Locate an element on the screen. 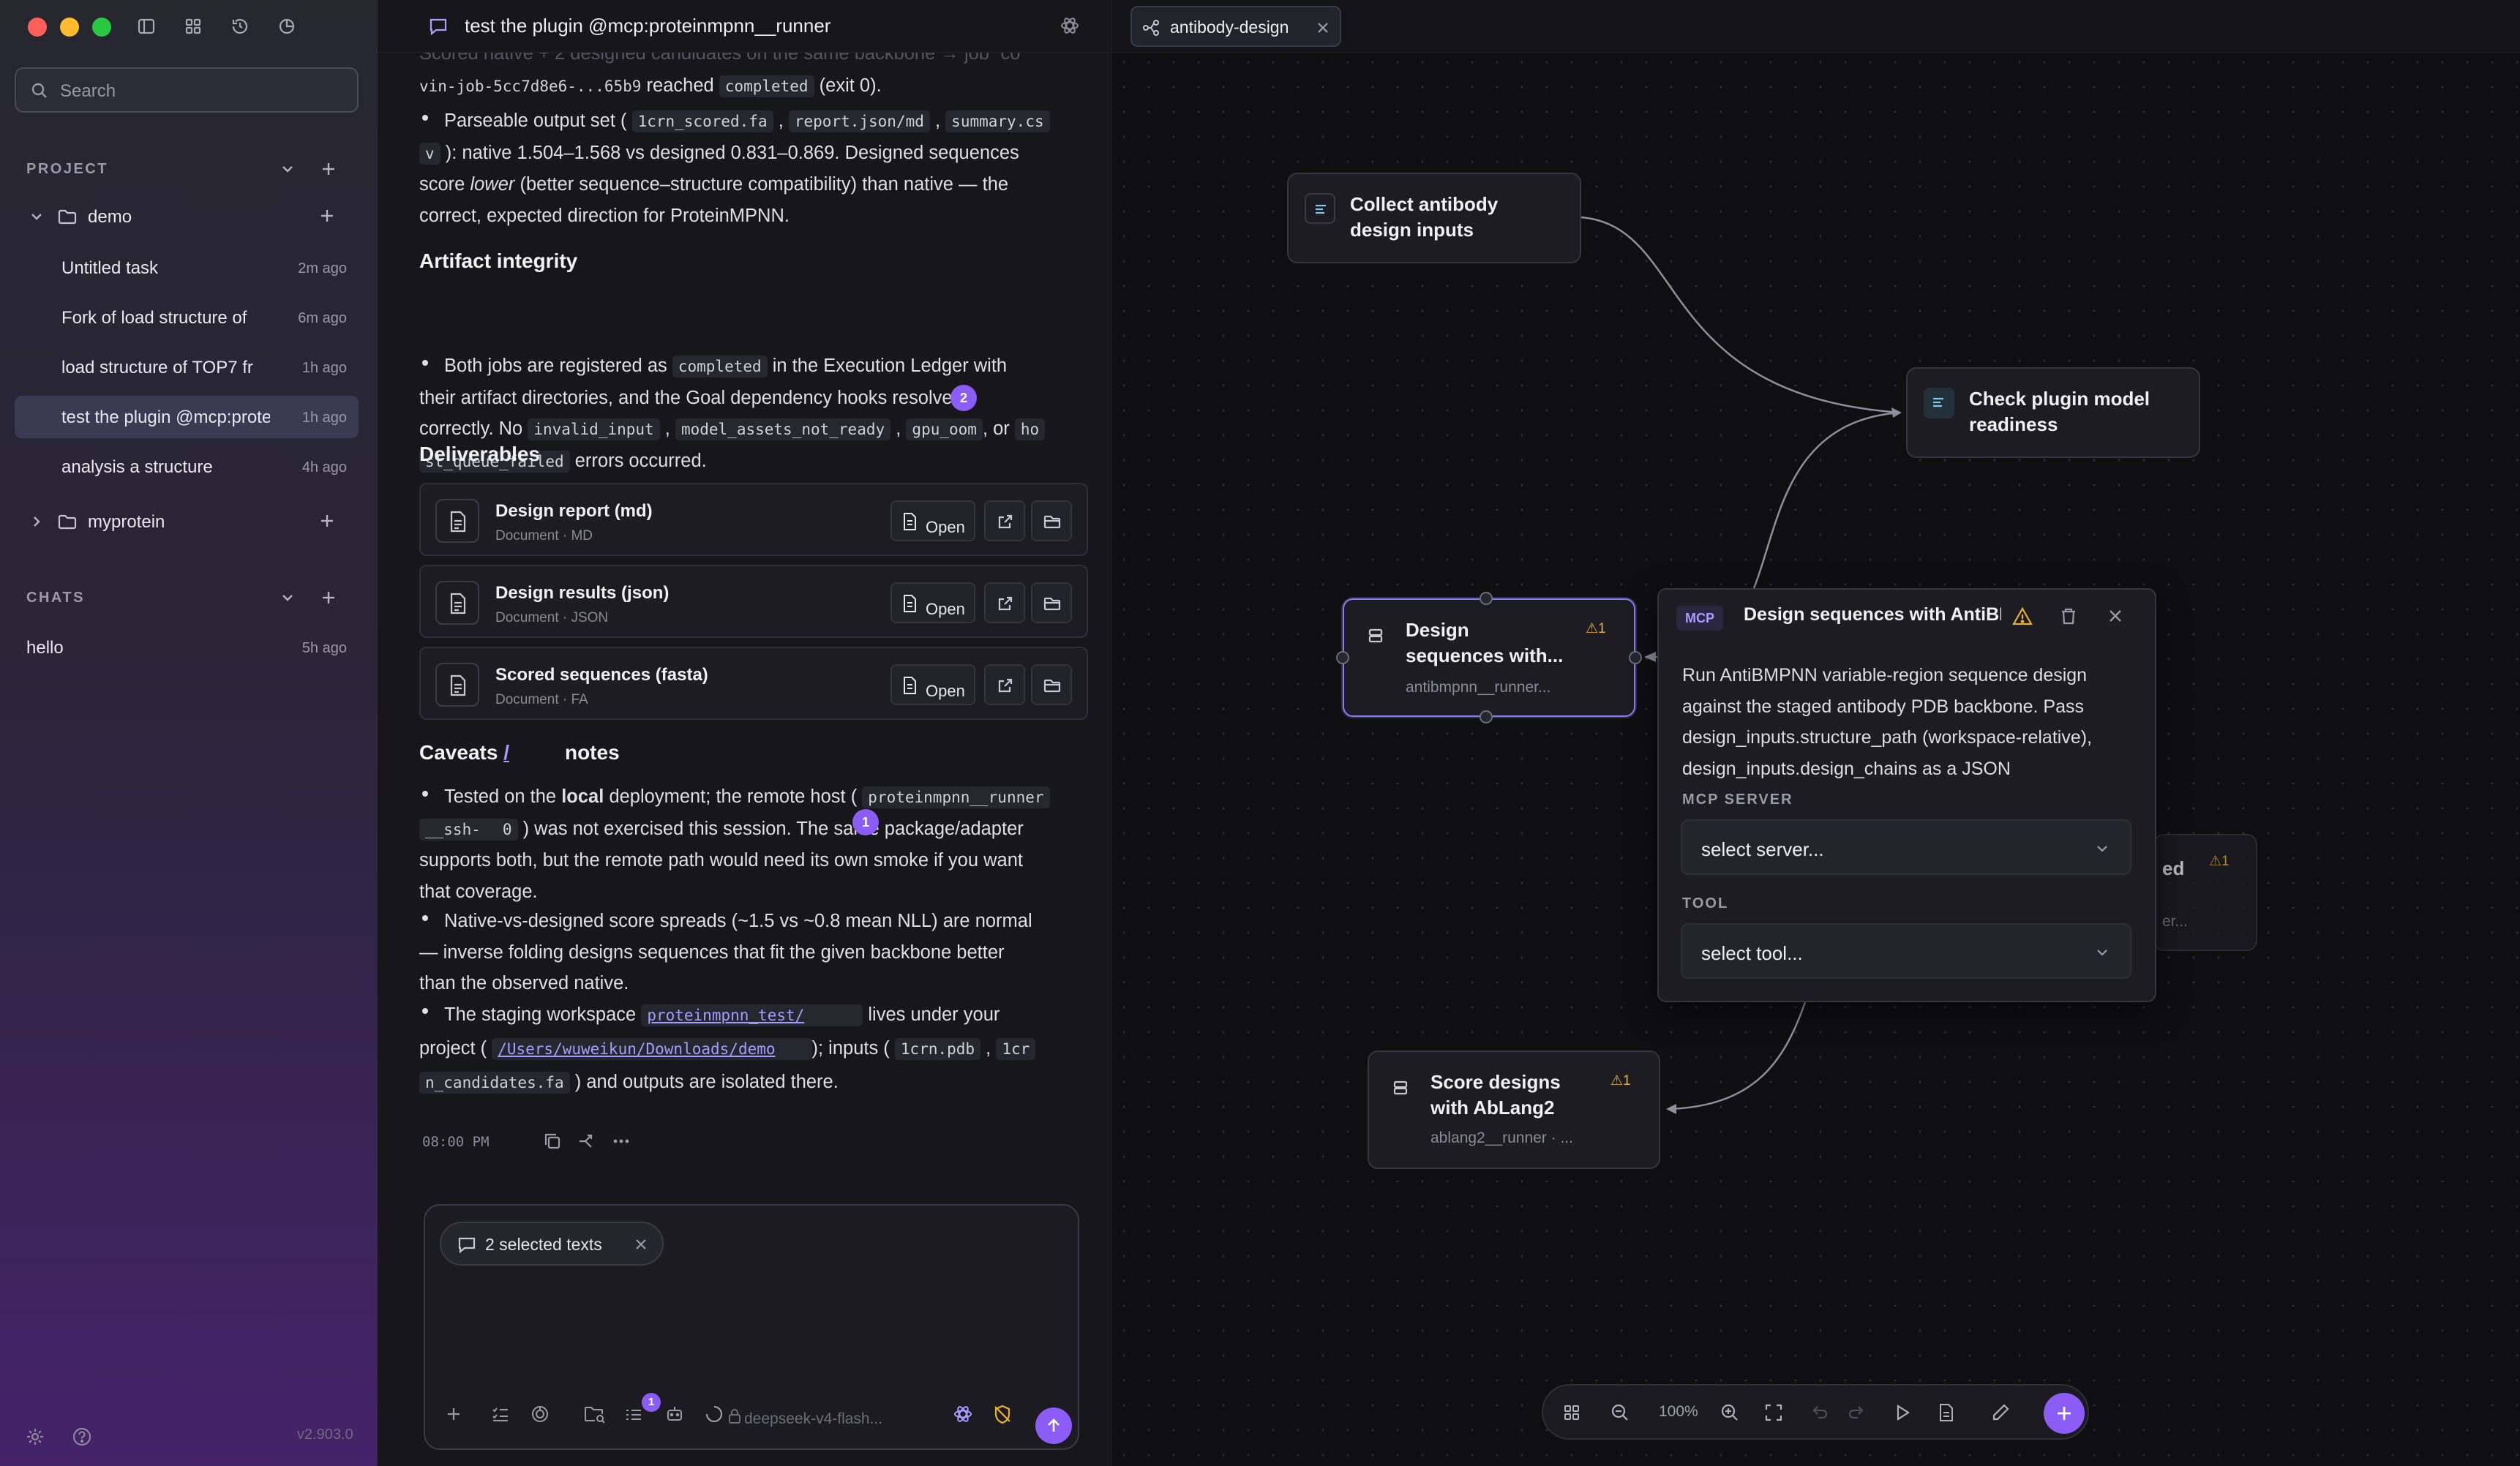  app-version: v2.903.0 is located at coordinates (325, 1434).